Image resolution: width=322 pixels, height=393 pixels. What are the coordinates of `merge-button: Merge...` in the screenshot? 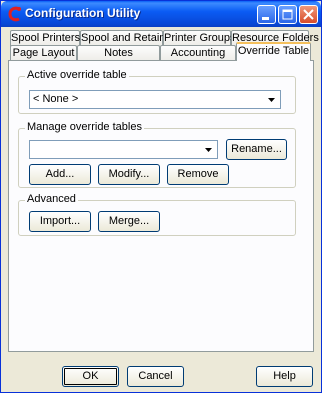 It's located at (129, 221).